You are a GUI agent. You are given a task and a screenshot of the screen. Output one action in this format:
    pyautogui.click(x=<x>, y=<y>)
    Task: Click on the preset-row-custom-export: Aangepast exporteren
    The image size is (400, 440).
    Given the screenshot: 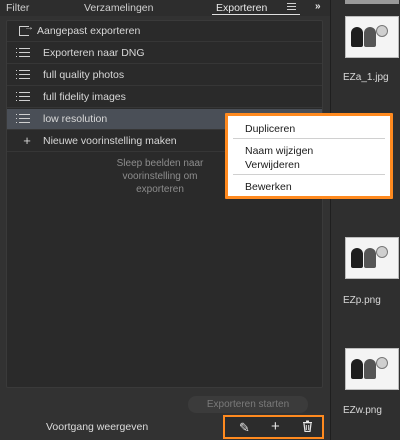 What is the action you would take?
    pyautogui.click(x=164, y=31)
    